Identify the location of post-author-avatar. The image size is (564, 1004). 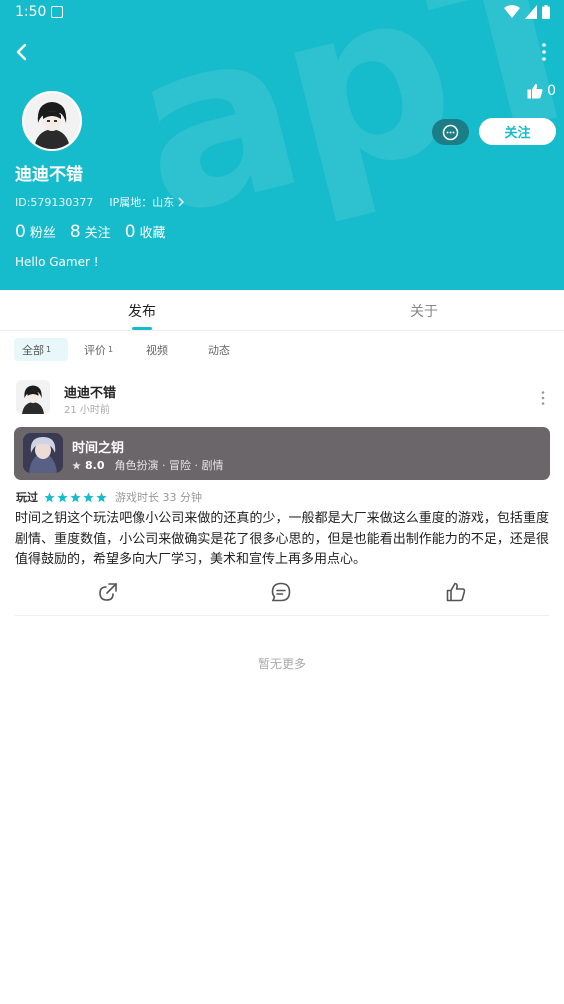
(33, 397).